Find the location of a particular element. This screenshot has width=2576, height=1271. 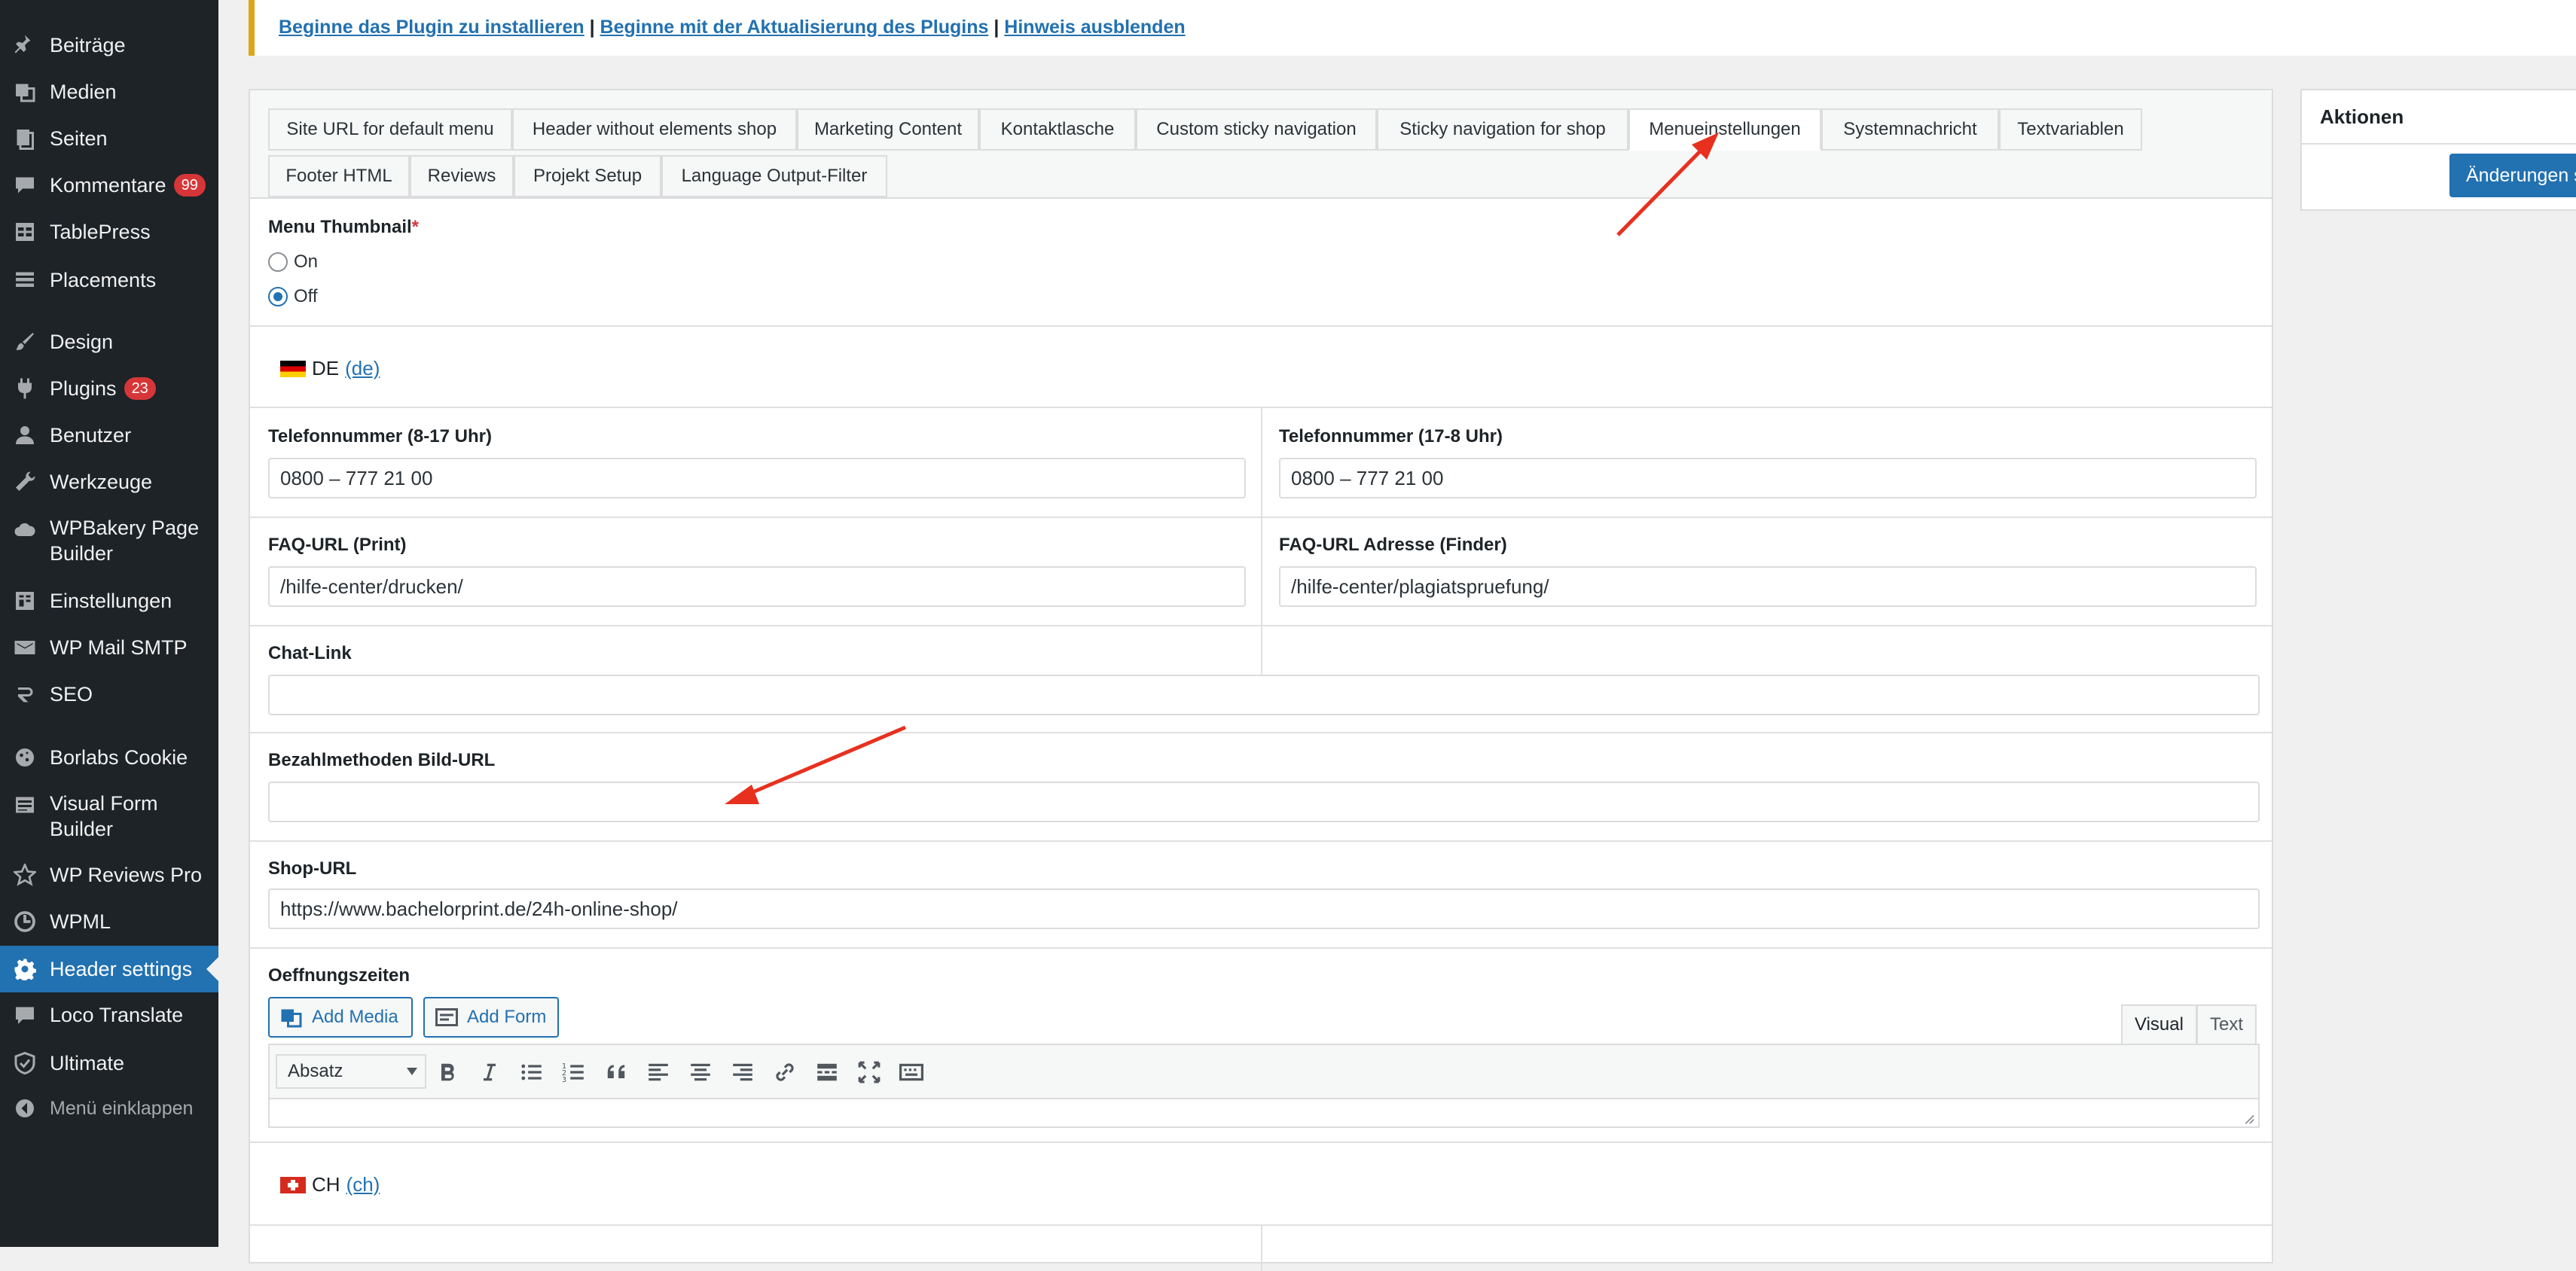

link-icon is located at coordinates (785, 1072).